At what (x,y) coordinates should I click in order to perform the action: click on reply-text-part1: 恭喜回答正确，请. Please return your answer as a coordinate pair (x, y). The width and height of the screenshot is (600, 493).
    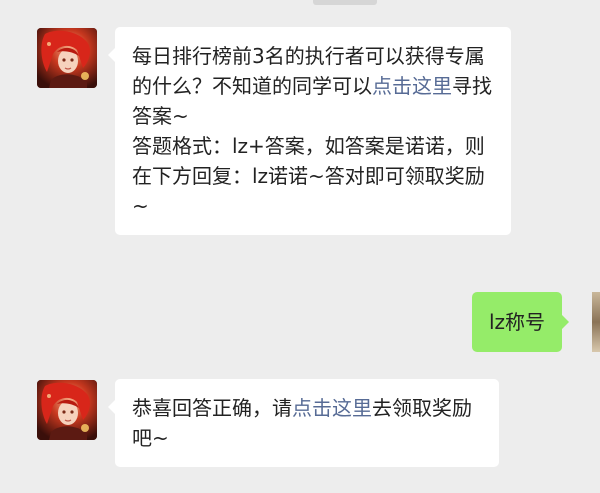
    Looking at the image, I should click on (212, 408).